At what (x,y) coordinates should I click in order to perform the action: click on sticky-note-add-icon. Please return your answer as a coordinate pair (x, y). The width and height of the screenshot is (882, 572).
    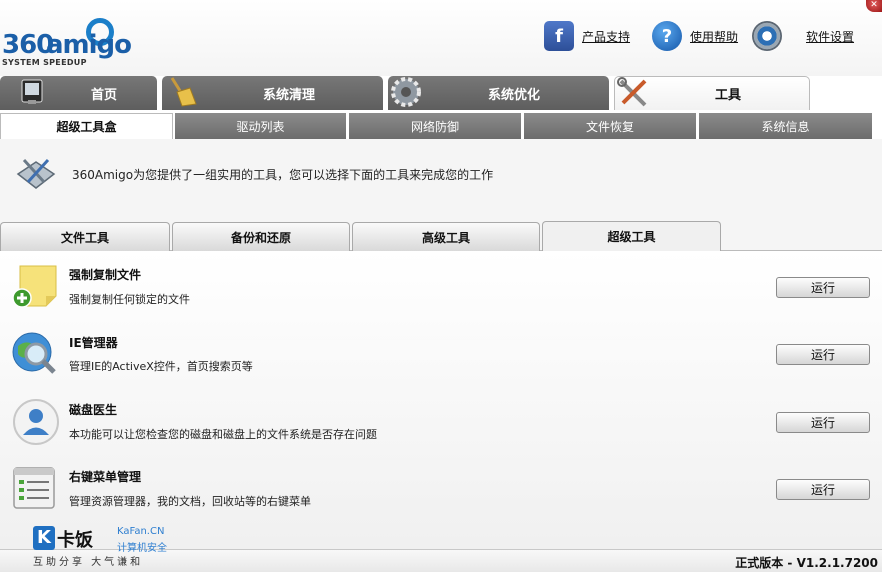
    Looking at the image, I should click on (34, 286).